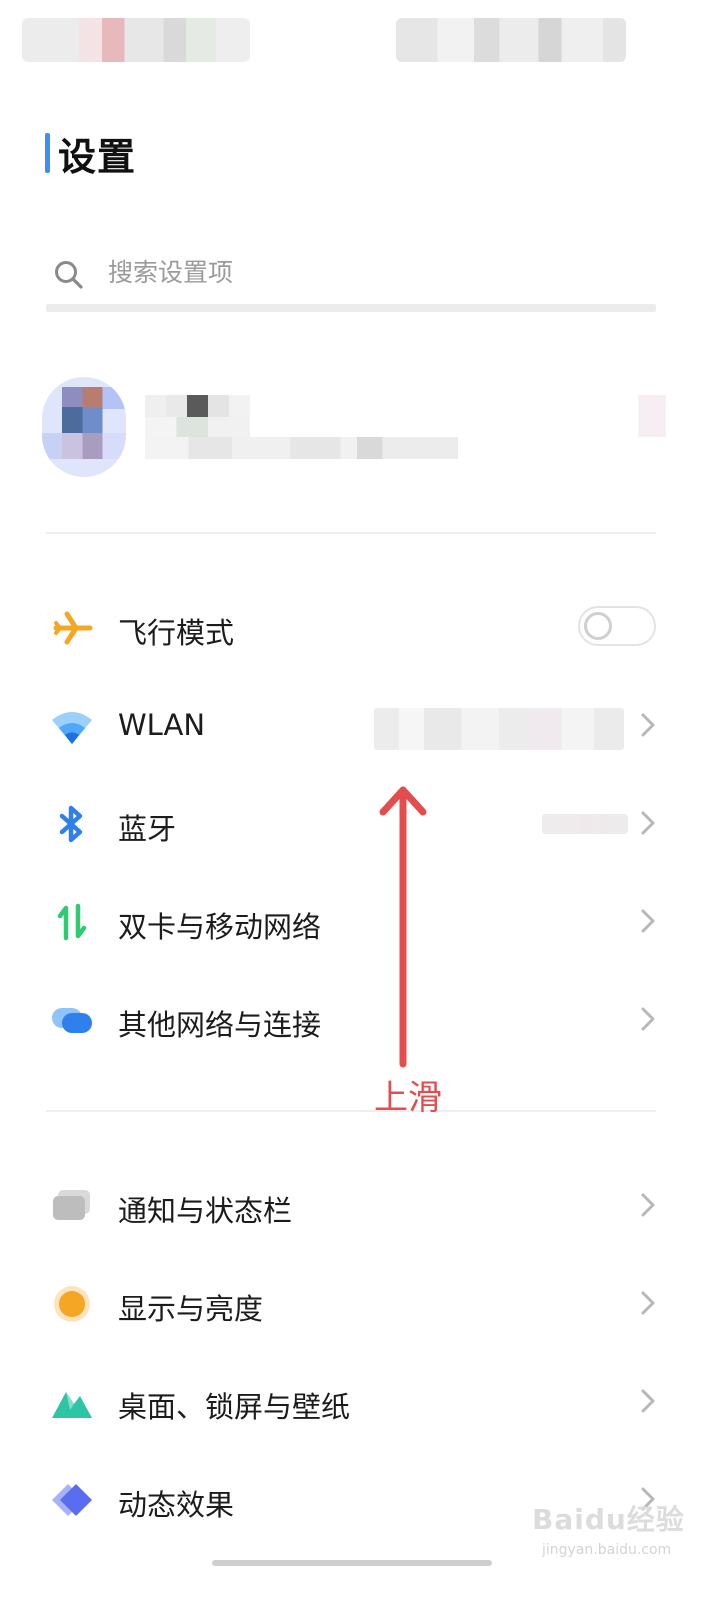  What do you see at coordinates (403, 927) in the screenshot?
I see `swipe-up-arrow-icon` at bounding box center [403, 927].